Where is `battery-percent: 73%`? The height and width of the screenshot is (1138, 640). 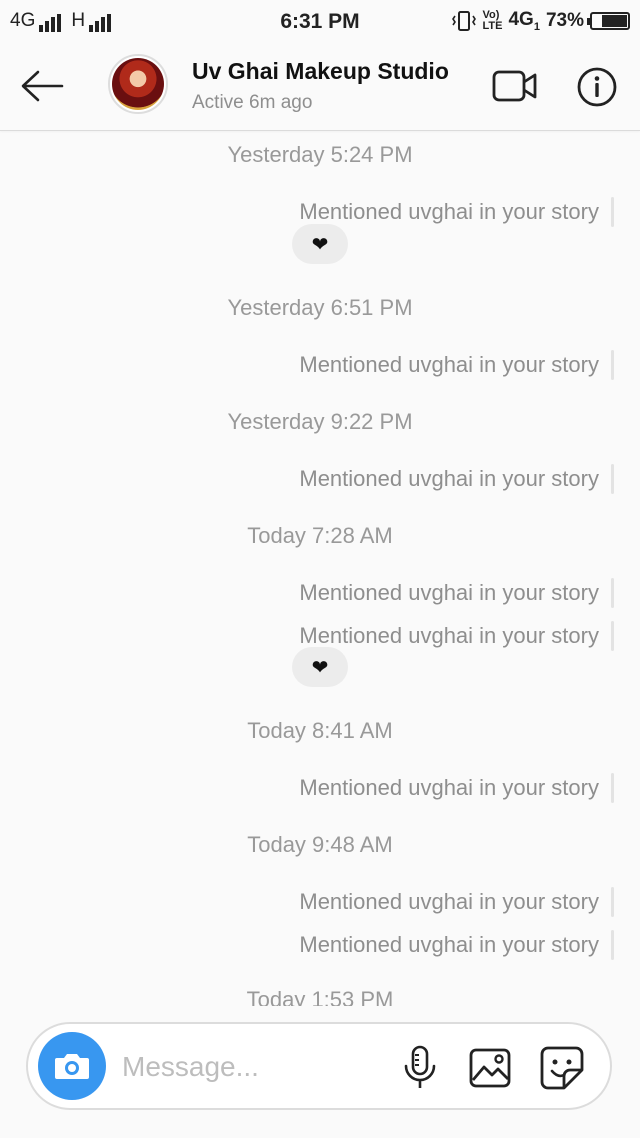 battery-percent: 73% is located at coordinates (564, 20).